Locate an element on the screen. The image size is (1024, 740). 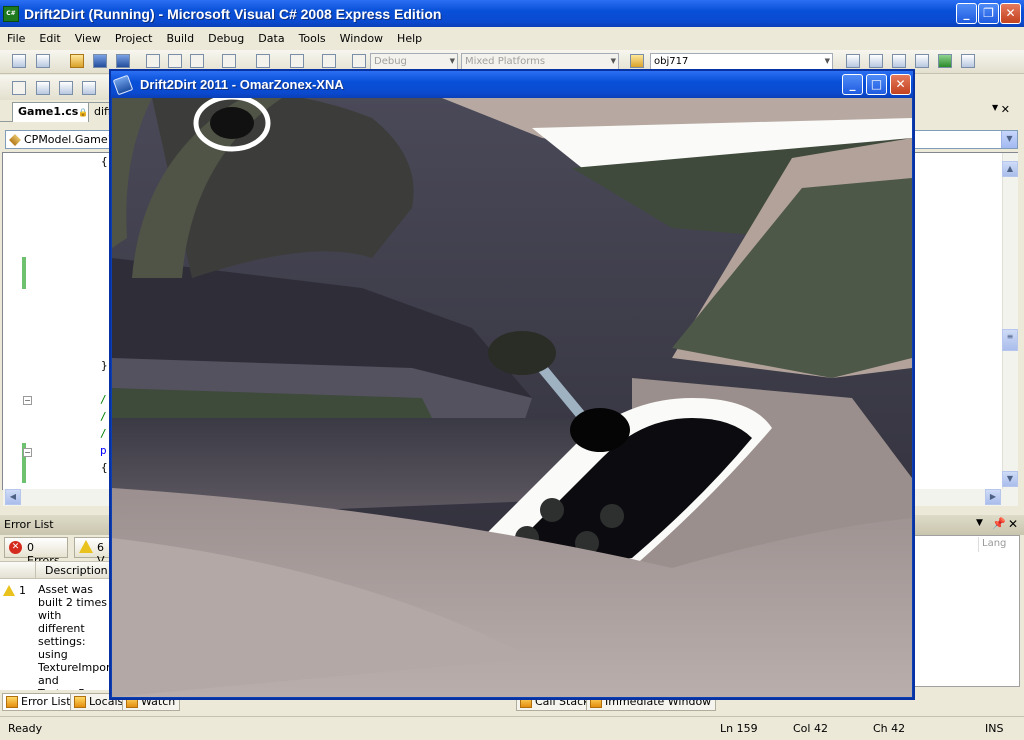
properties-icon is located at coordinates (876, 61).